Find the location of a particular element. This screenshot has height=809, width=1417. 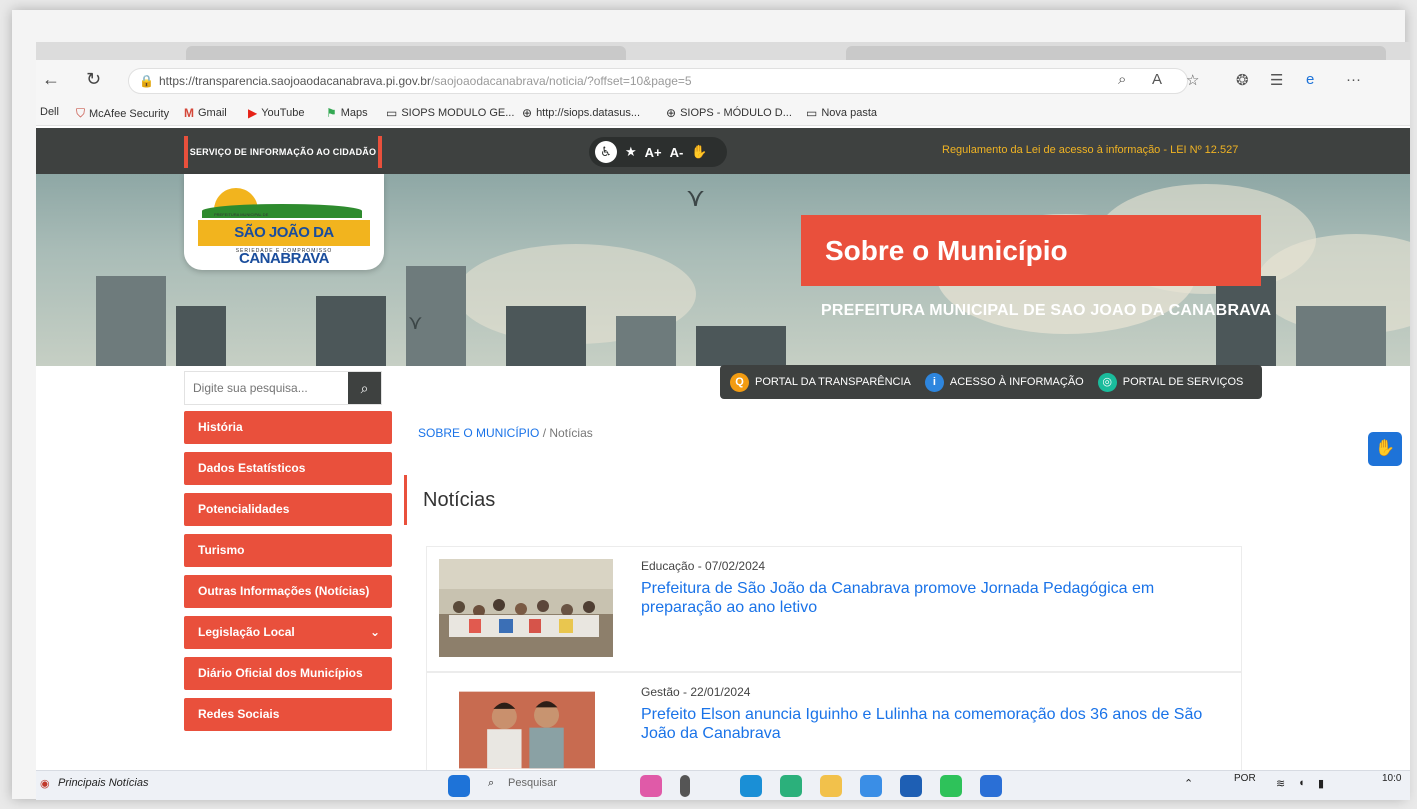

lock-icon: 🔒 is located at coordinates (146, 81).